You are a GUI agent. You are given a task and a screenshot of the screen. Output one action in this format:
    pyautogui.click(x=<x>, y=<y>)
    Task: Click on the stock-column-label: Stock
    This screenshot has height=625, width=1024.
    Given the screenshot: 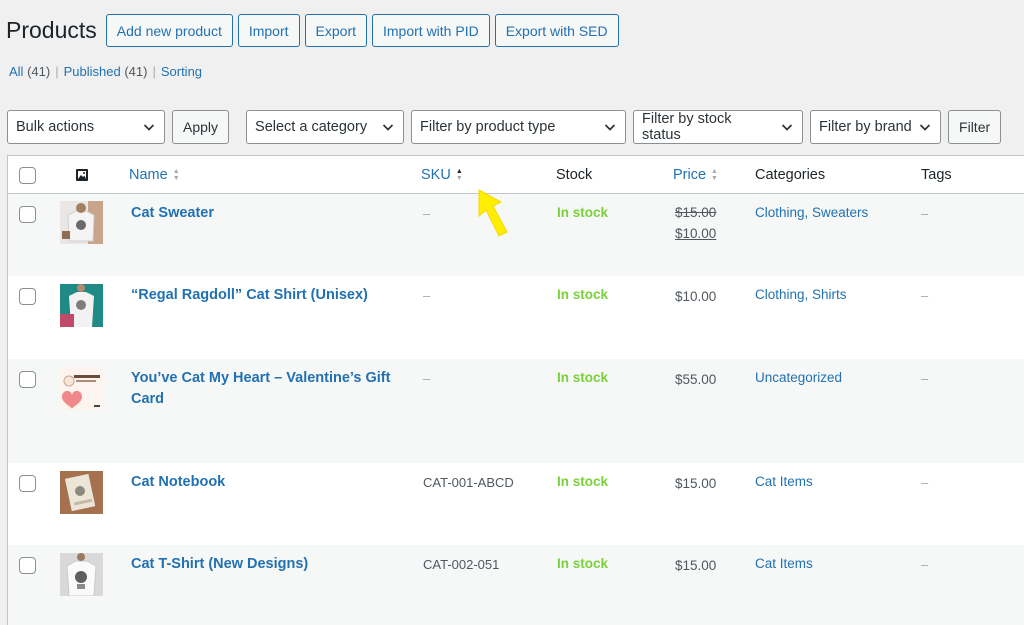 What is the action you would take?
    pyautogui.click(x=574, y=175)
    